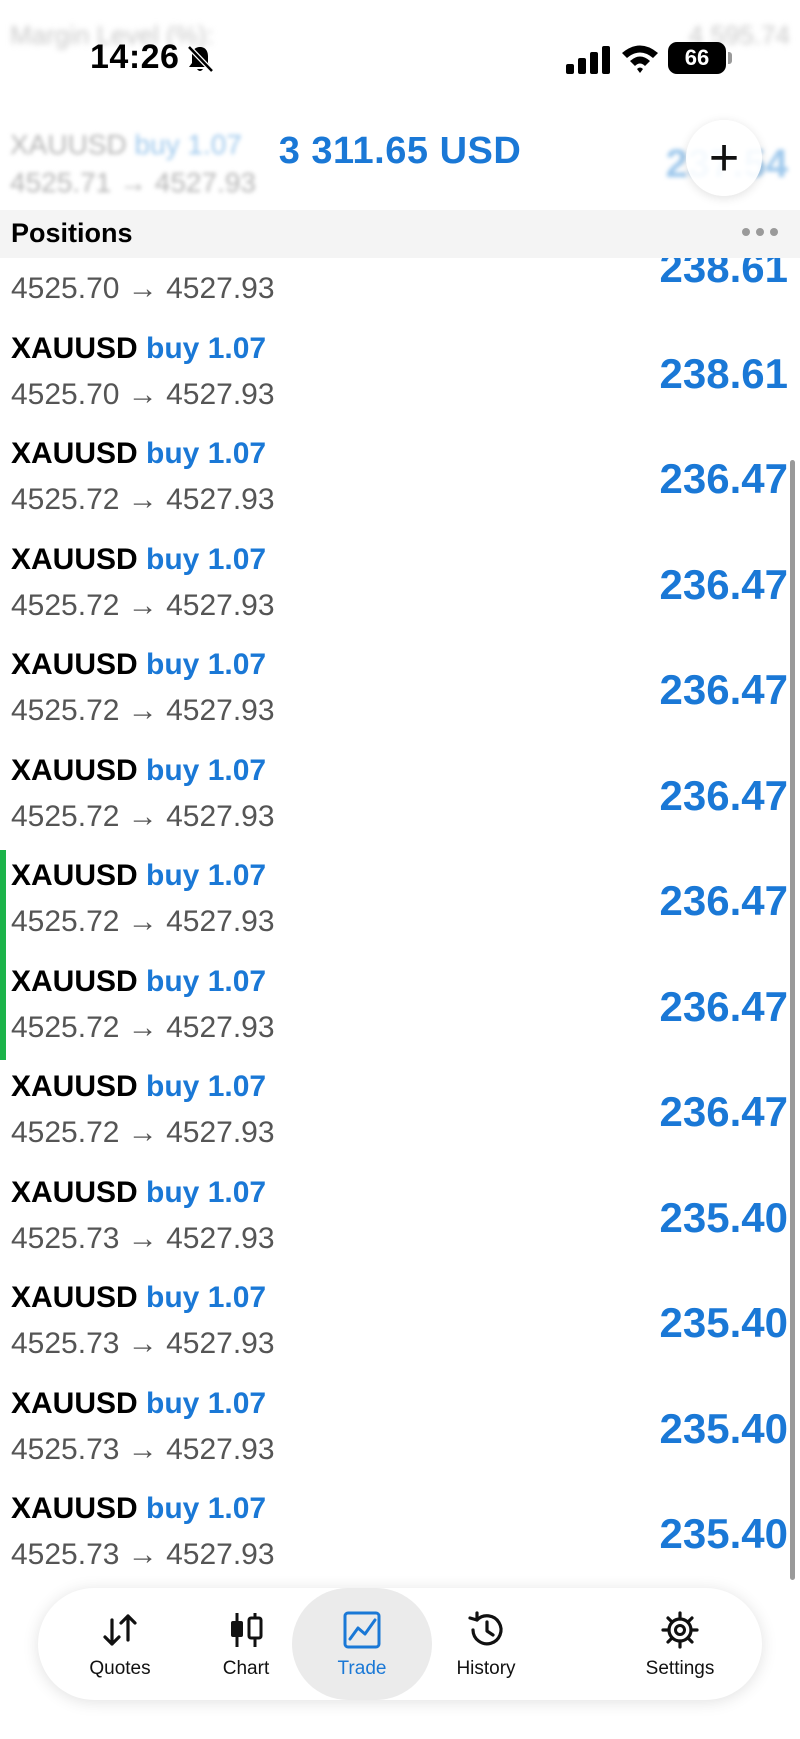  Describe the element at coordinates (200, 59) in the screenshot. I see `bell-muted-icon` at that location.